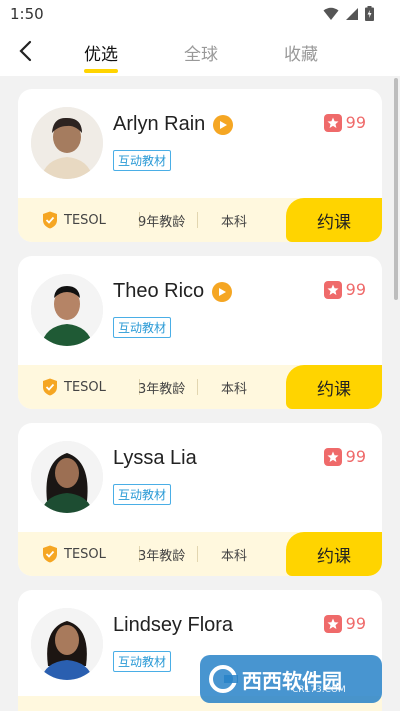  I want to click on wifi-icon, so click(331, 13).